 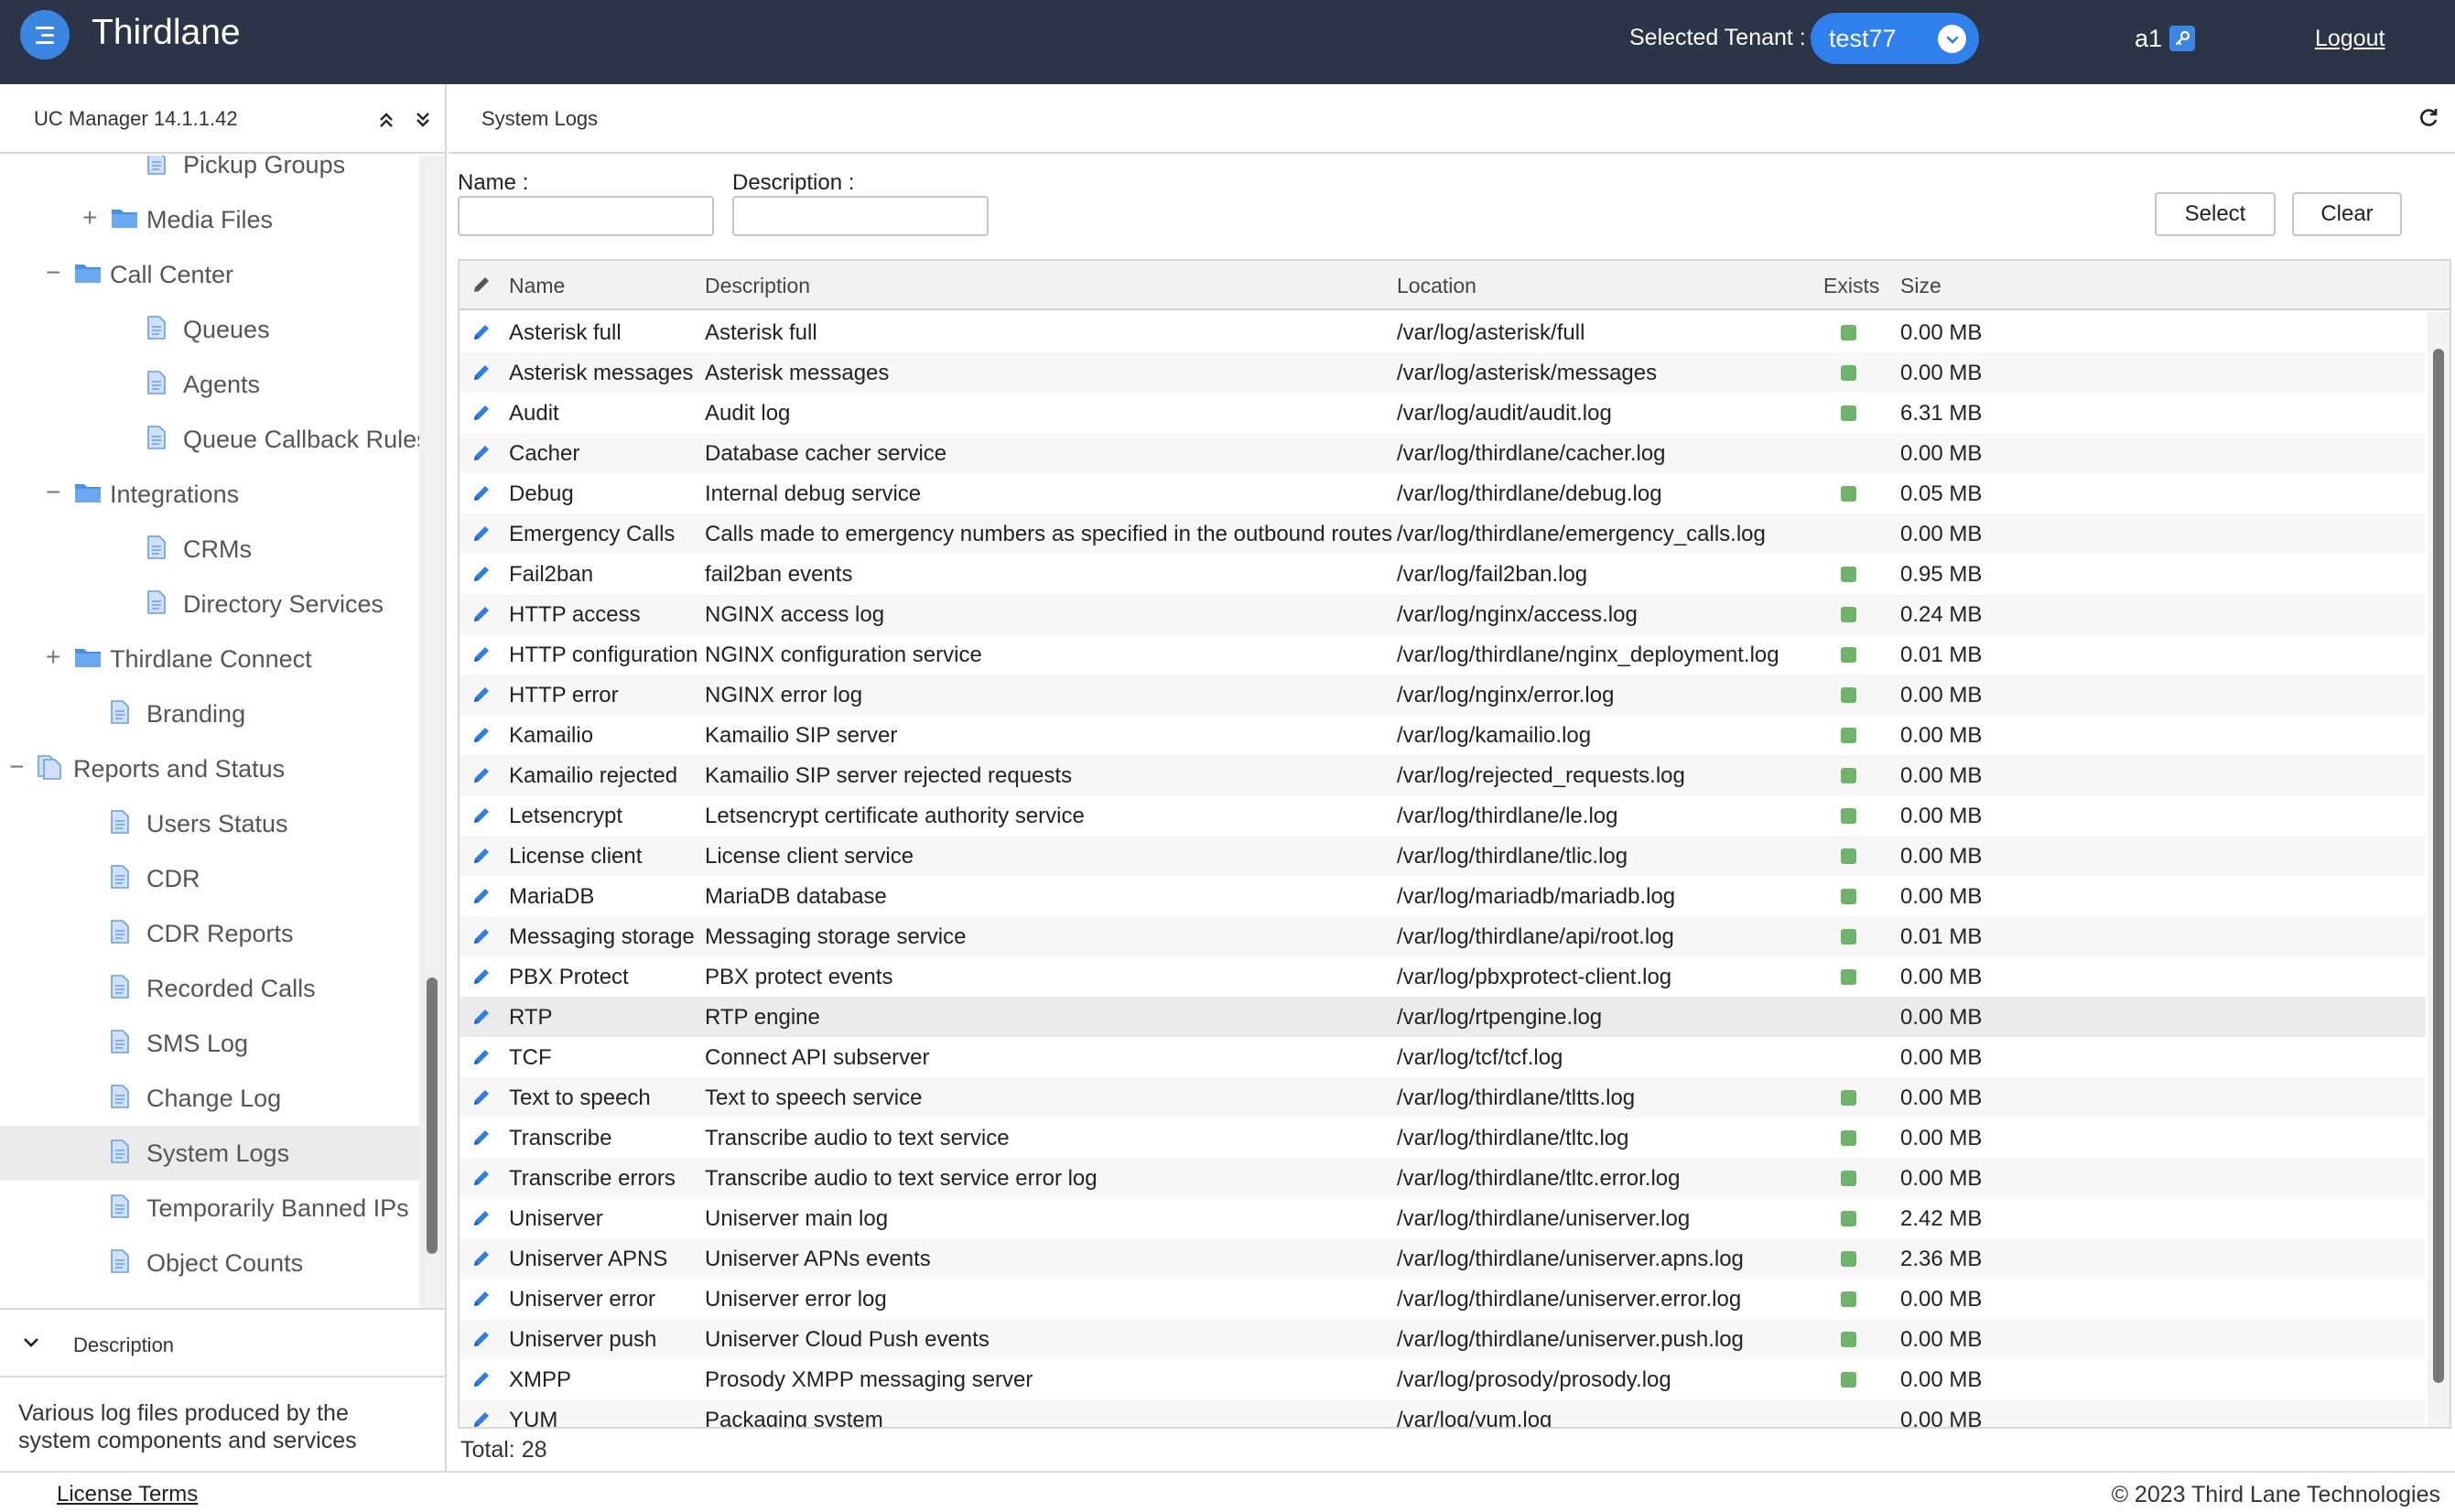 I want to click on menu-icon, so click(x=45, y=34).